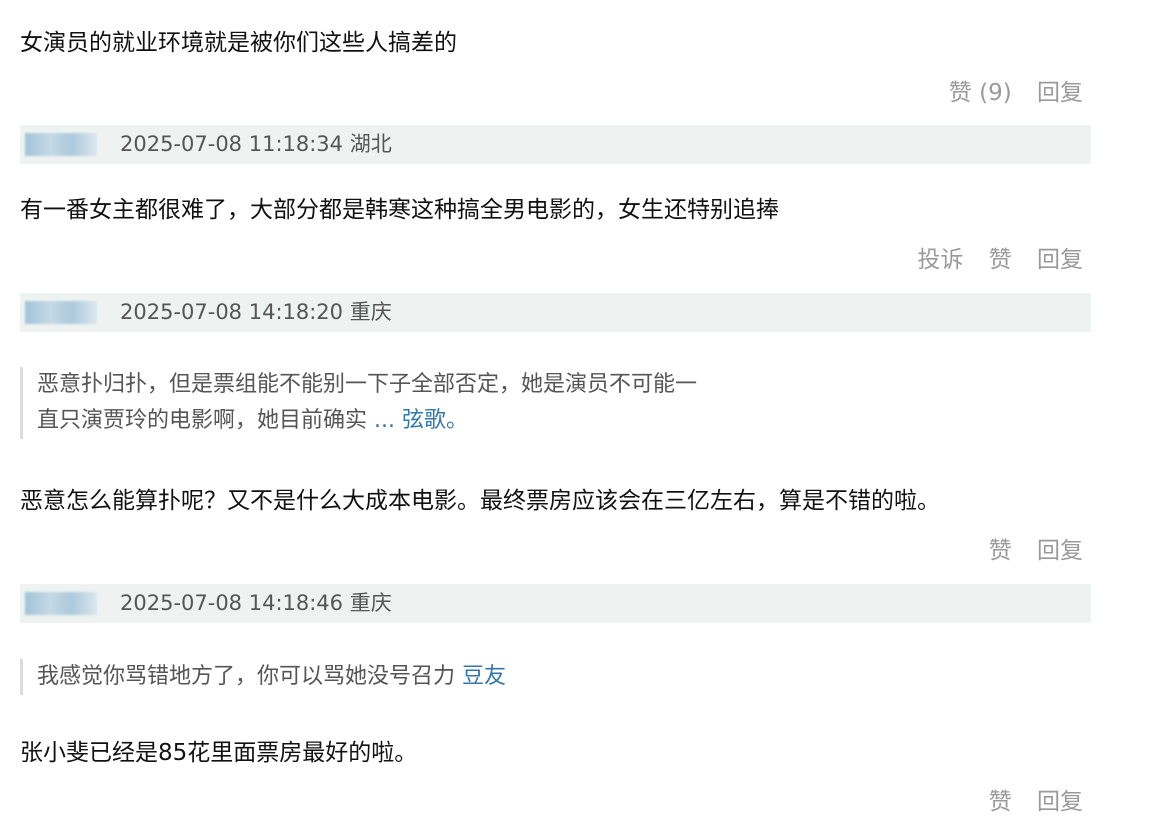  Describe the element at coordinates (555, 603) in the screenshot. I see `comment-meta-bar: 2025-07-08 14:18:46 重庆` at that location.